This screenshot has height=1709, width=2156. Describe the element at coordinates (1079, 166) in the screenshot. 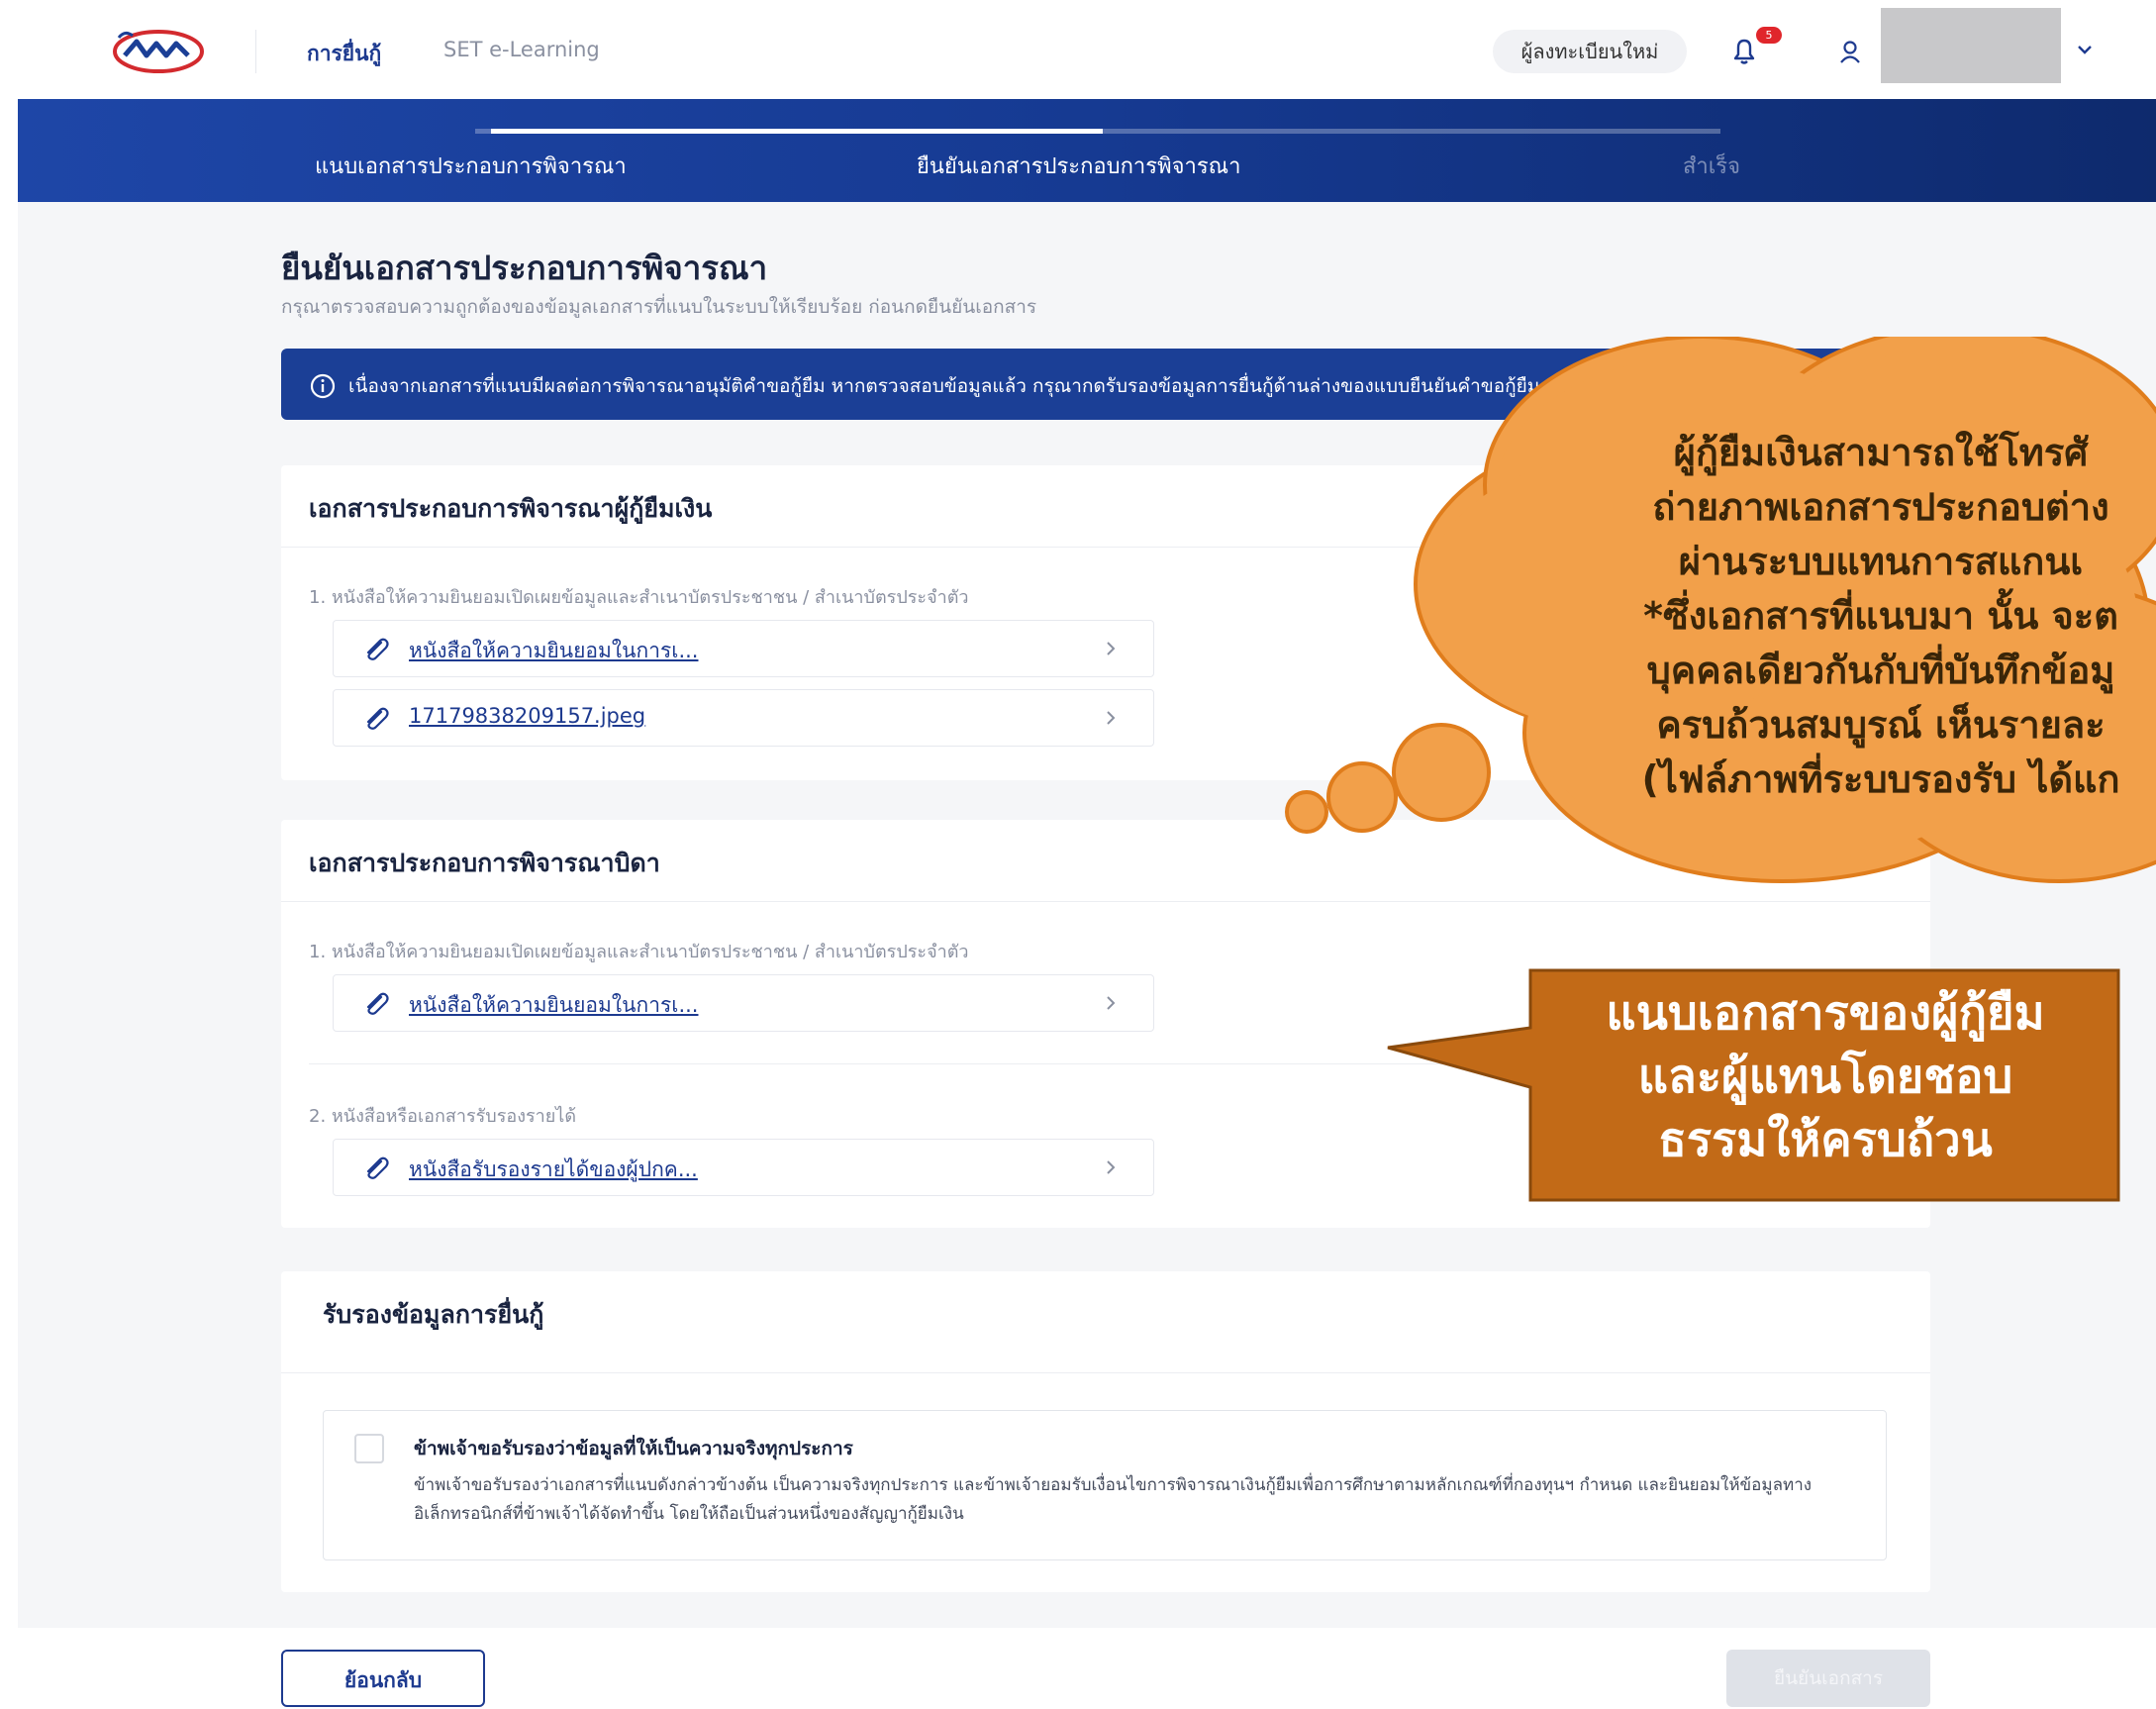

I see `step-confirm-documents: ยืนยันเอกสารประกอบการพิจารณา` at that location.